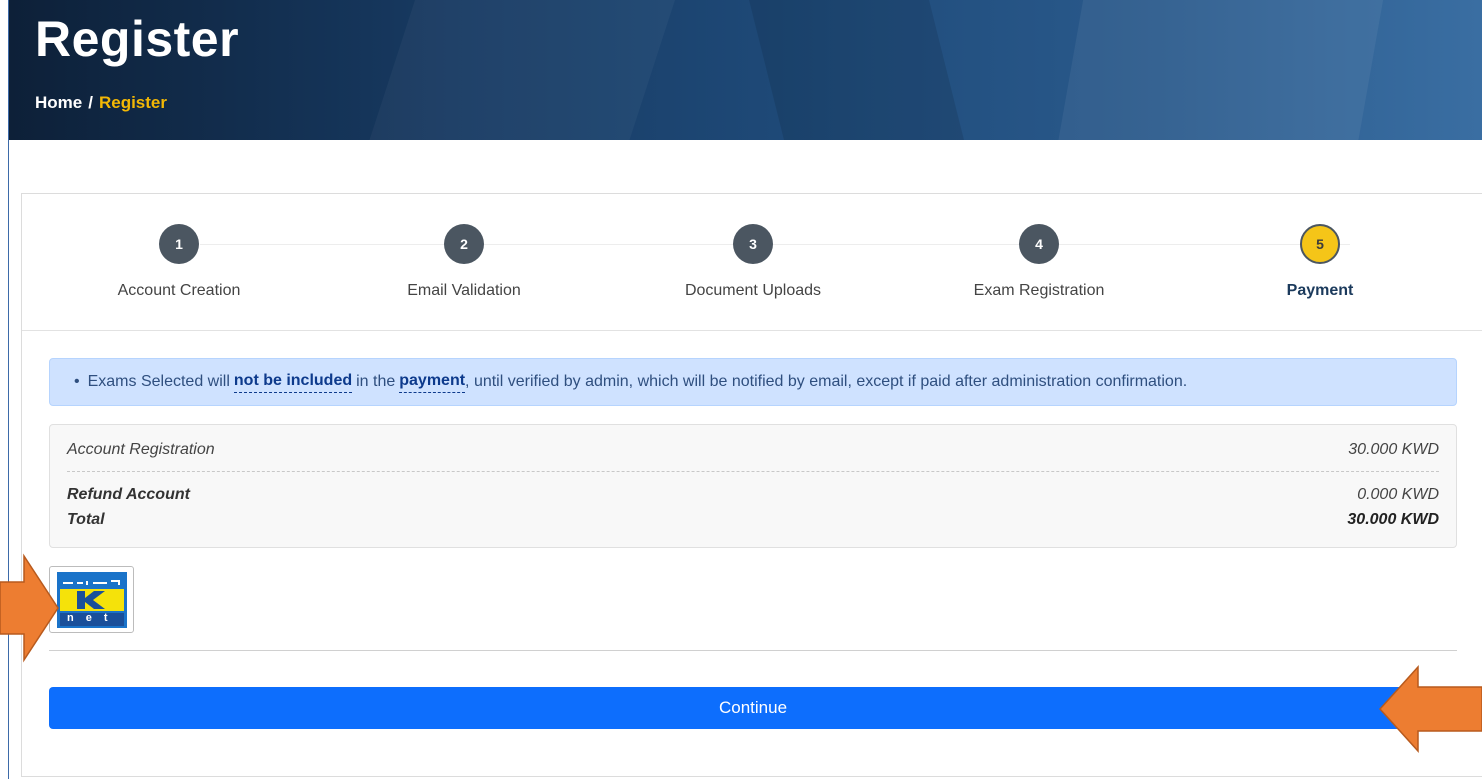 The image size is (1482, 779). Describe the element at coordinates (753, 471) in the screenshot. I see `summary-divider` at that location.